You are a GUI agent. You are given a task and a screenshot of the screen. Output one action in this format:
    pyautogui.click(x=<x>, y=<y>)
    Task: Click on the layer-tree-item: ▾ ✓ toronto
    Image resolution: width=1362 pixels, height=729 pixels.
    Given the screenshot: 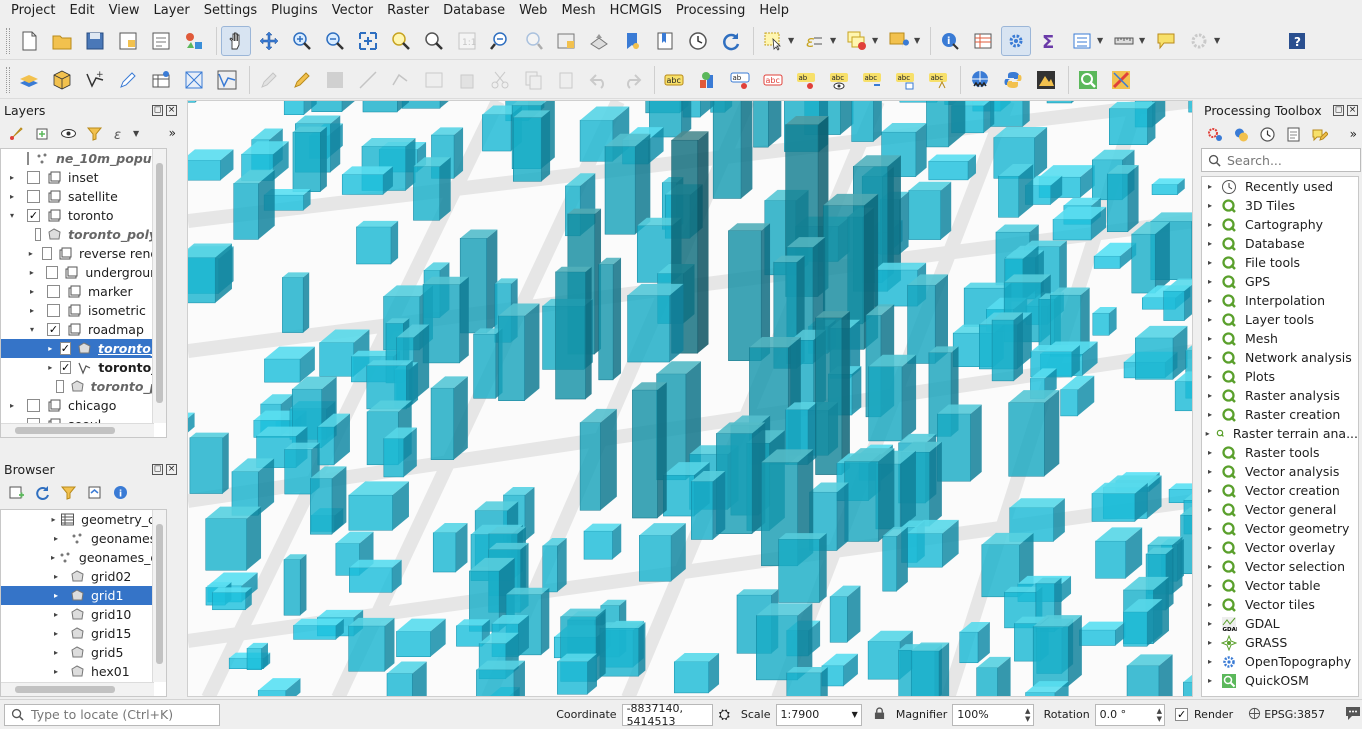 What is the action you would take?
    pyautogui.click(x=83, y=215)
    